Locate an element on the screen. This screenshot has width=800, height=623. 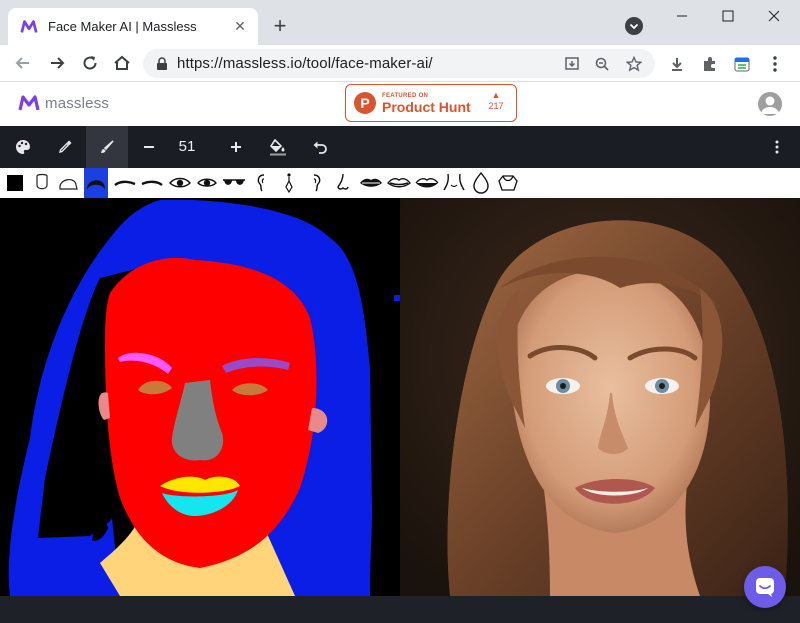
product-hunt-badge: P FEATURED ON Product Hunt ▲ 217 is located at coordinates (431, 103).